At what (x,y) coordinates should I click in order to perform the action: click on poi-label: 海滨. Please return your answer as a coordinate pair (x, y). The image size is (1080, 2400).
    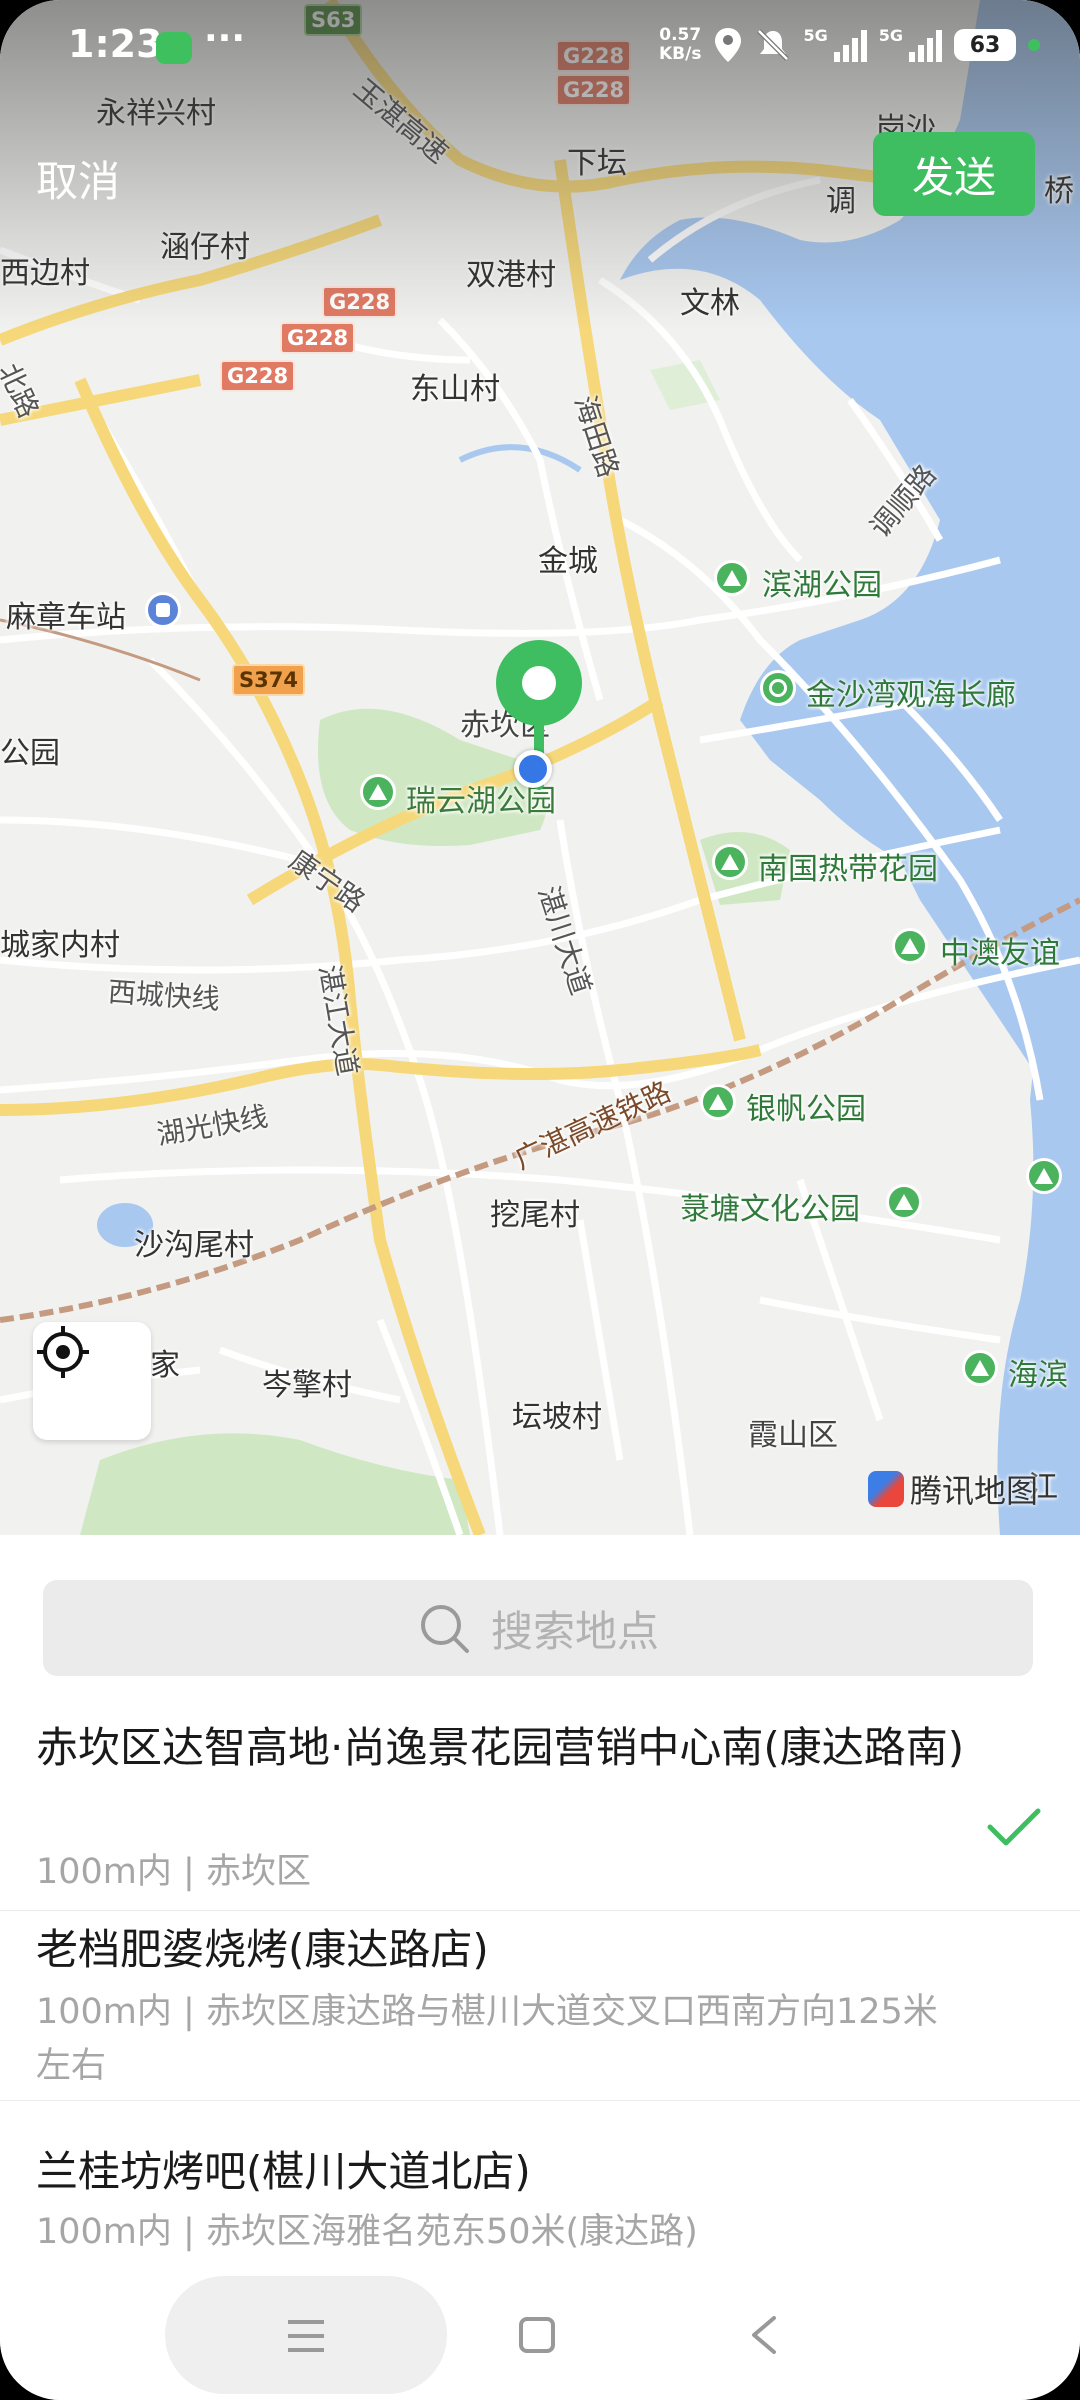
    Looking at the image, I should click on (1038, 1375).